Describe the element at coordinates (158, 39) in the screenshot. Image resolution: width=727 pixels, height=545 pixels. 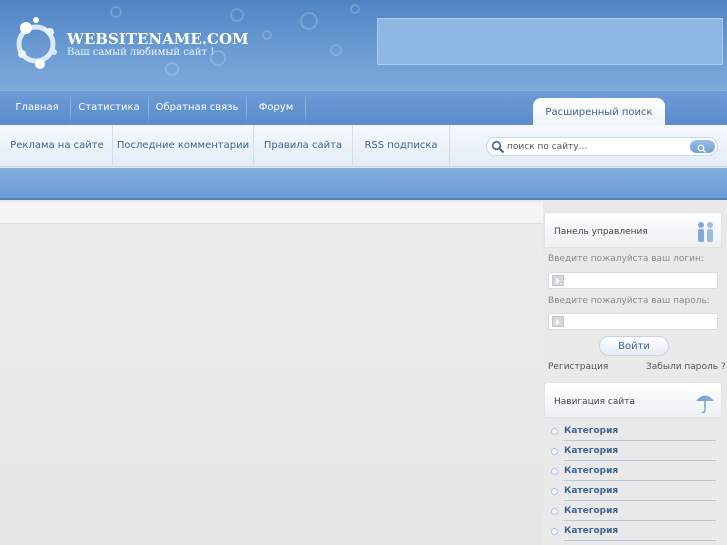
I see `site-title: WEBSITENAME.COM` at that location.